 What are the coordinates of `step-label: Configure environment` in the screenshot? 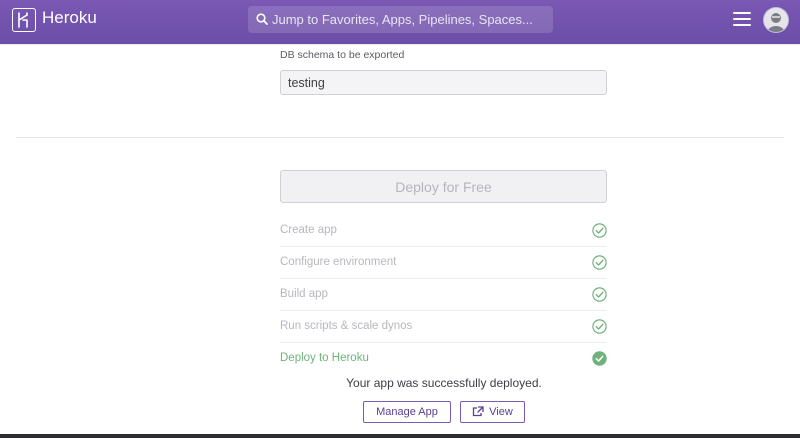 It's located at (338, 262).